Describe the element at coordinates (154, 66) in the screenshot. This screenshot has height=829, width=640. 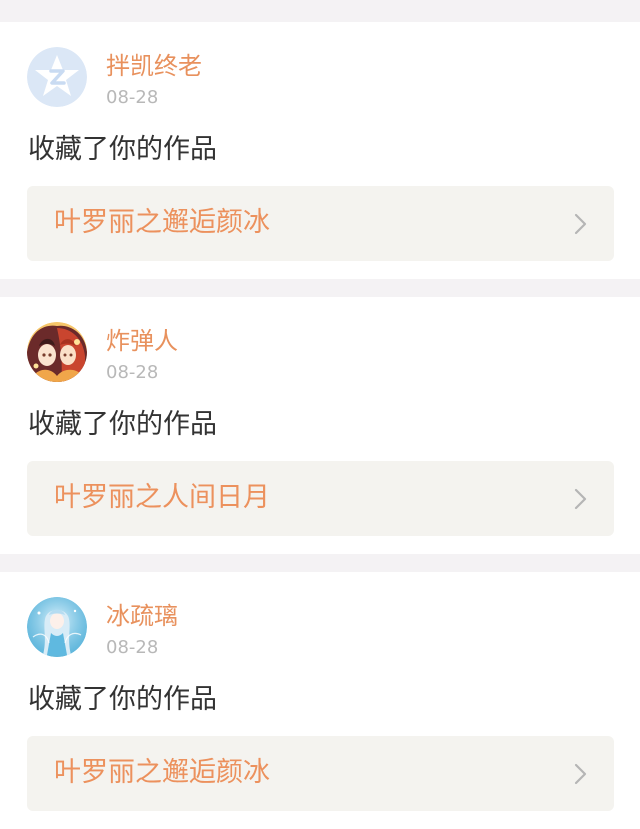
I see `username: 拌凯终老` at that location.